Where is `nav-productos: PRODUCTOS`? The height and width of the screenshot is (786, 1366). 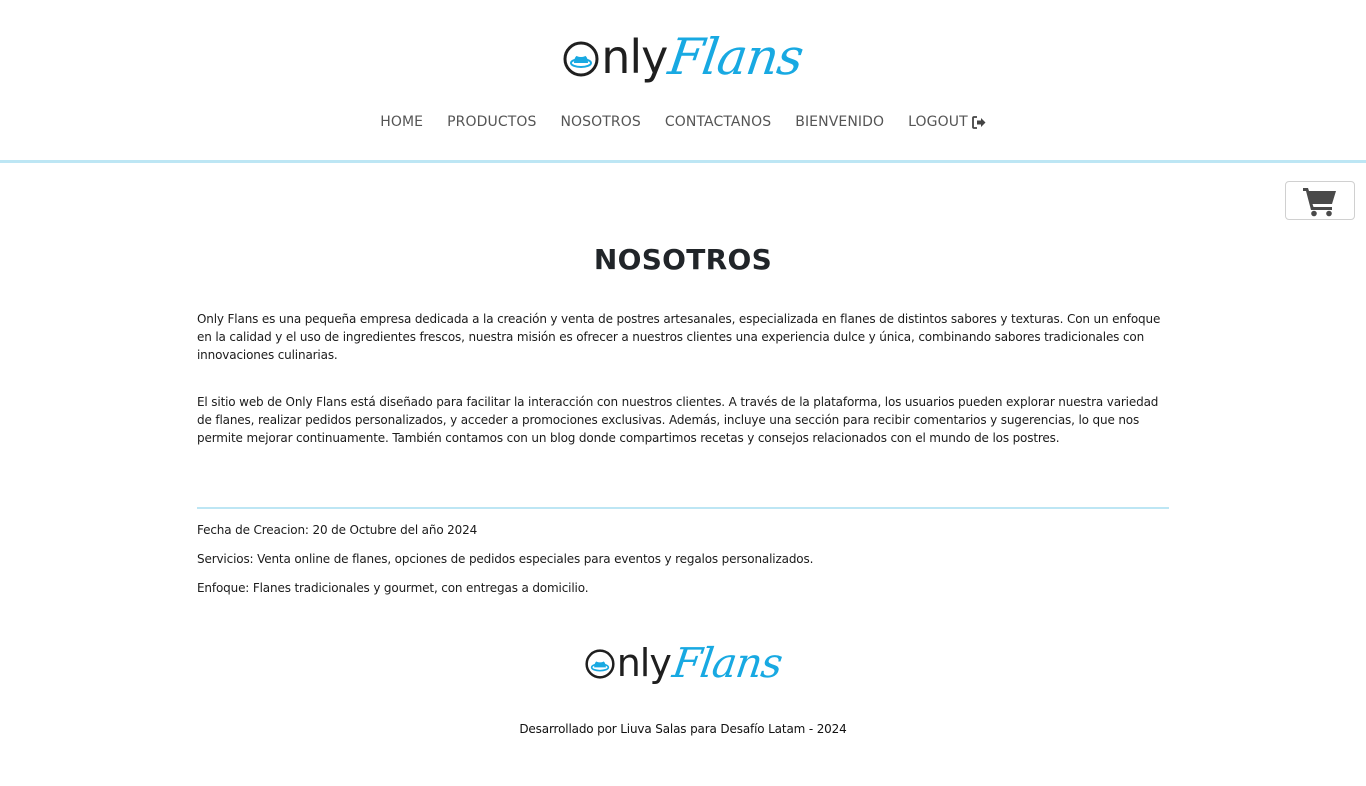 nav-productos: PRODUCTOS is located at coordinates (491, 122).